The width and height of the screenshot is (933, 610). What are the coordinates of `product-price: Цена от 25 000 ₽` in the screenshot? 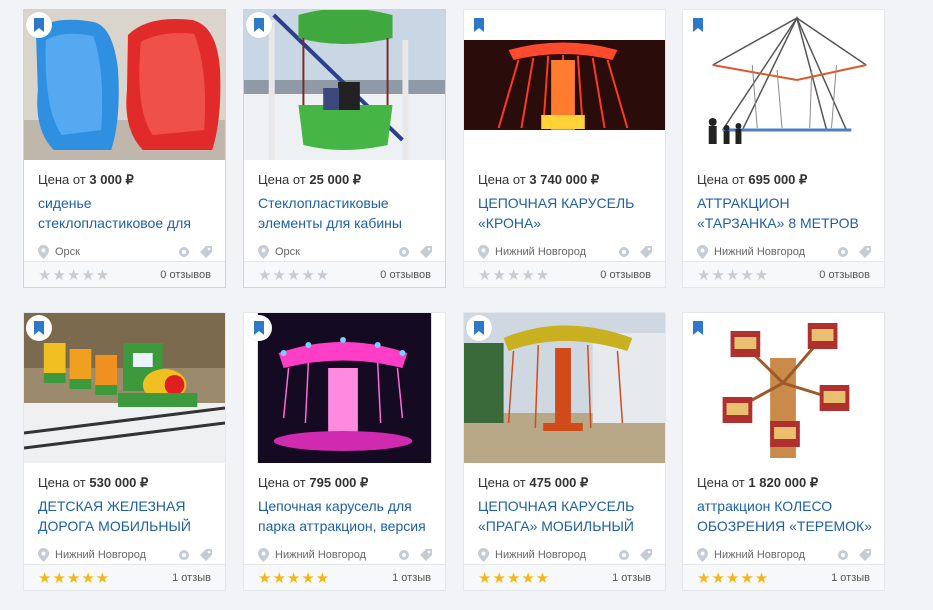 It's located at (310, 179).